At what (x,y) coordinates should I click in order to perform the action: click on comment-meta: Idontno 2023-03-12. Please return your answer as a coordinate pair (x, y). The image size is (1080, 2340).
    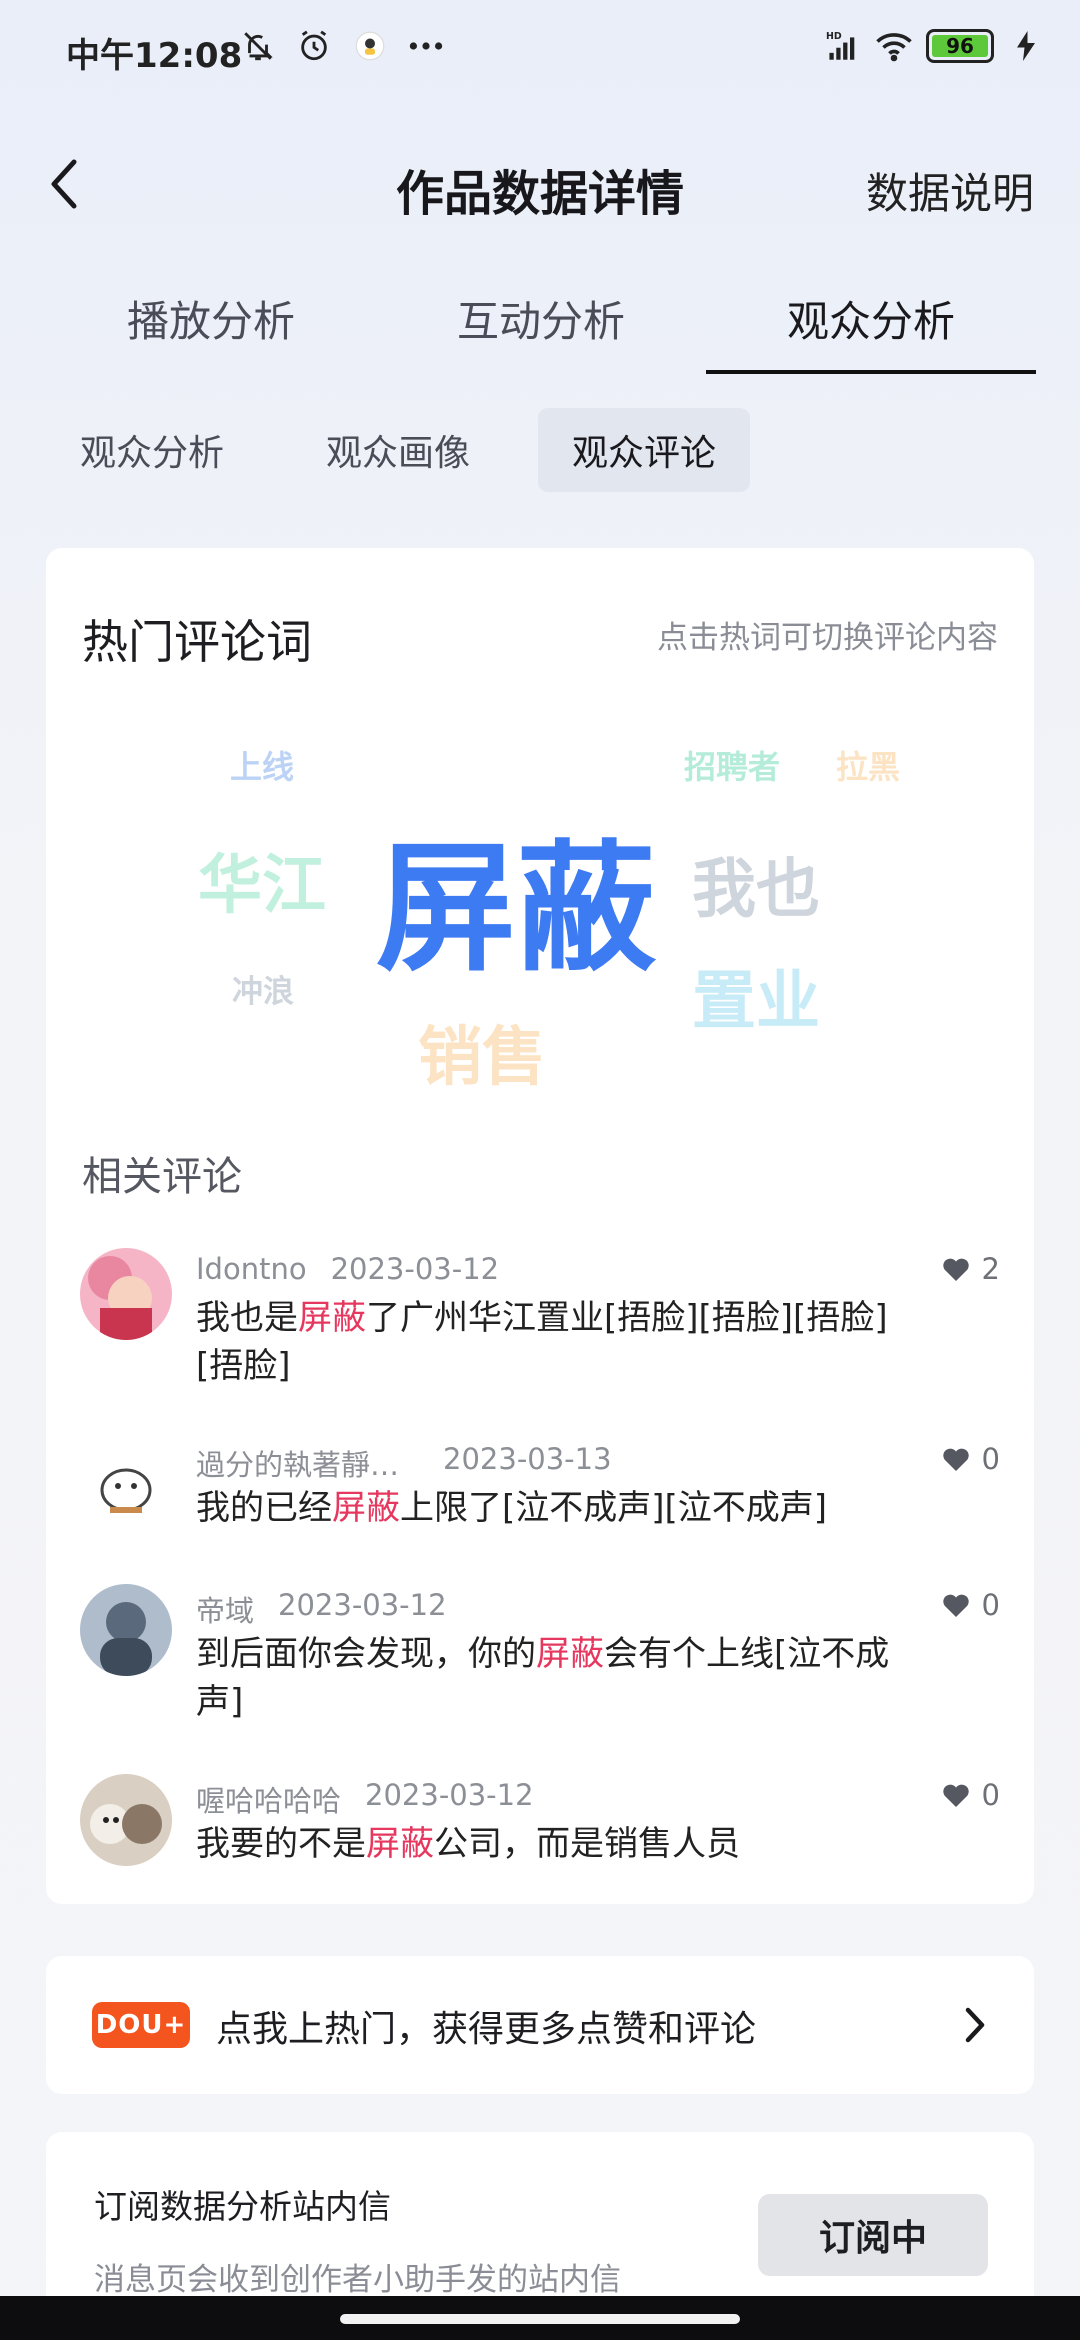
    Looking at the image, I should click on (347, 1269).